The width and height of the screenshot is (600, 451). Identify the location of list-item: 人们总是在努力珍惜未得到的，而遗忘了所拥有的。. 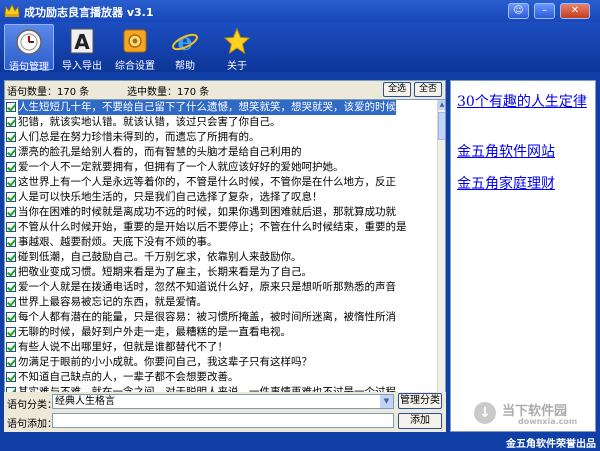
(225, 137).